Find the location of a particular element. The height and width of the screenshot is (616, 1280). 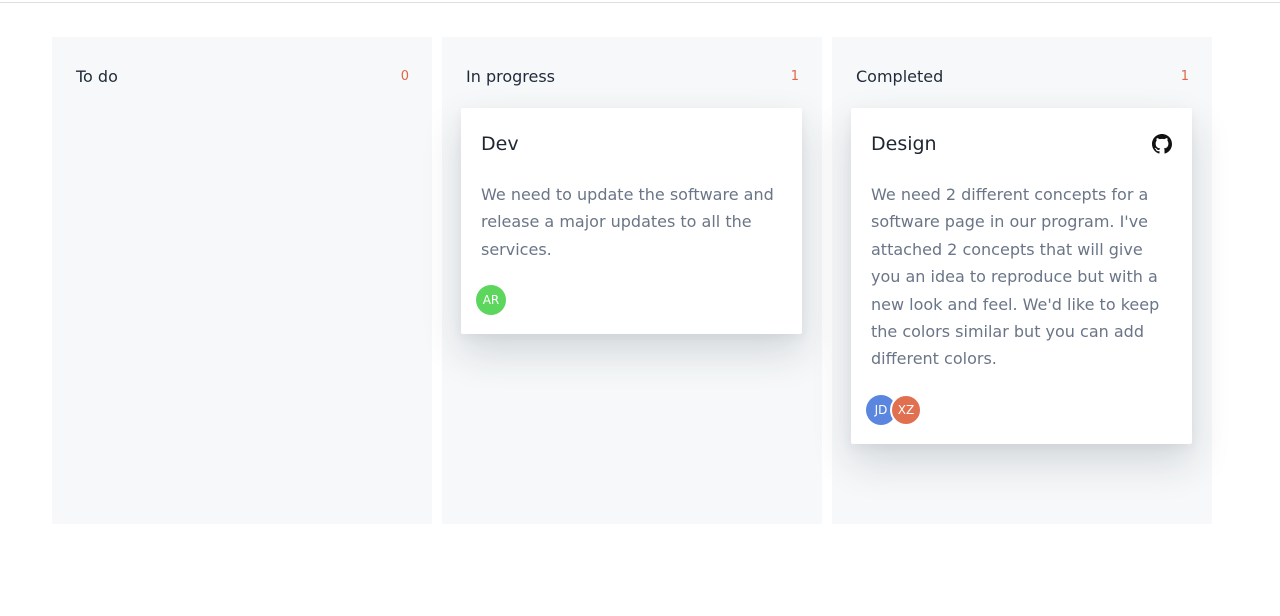

card-assignees: AR is located at coordinates (639, 309).